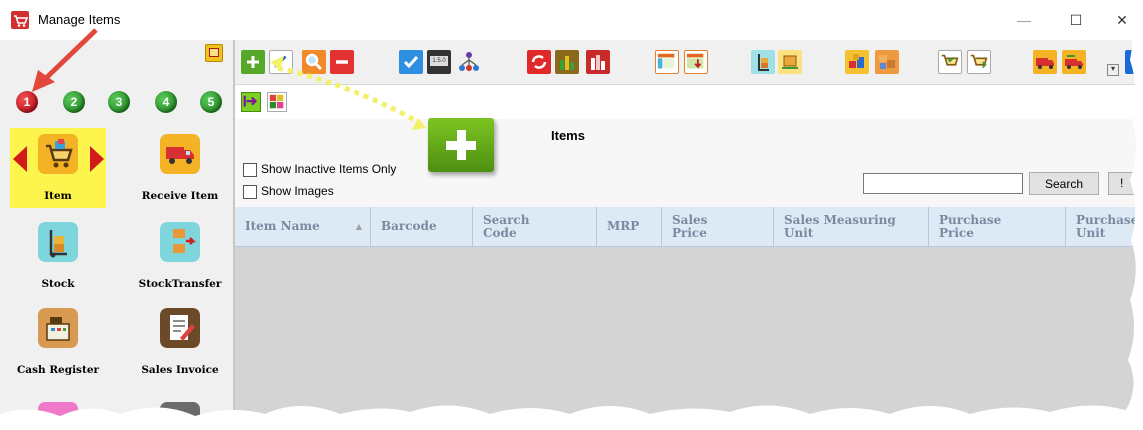 Image resolution: width=1143 pixels, height=430 pixels. Describe the element at coordinates (1064, 183) in the screenshot. I see `search-button: Search` at that location.